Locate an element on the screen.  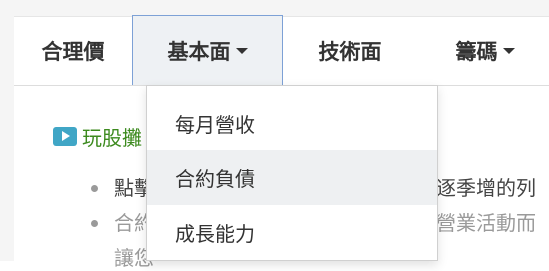
promo-text: 玩股攤 is located at coordinates (112, 138).